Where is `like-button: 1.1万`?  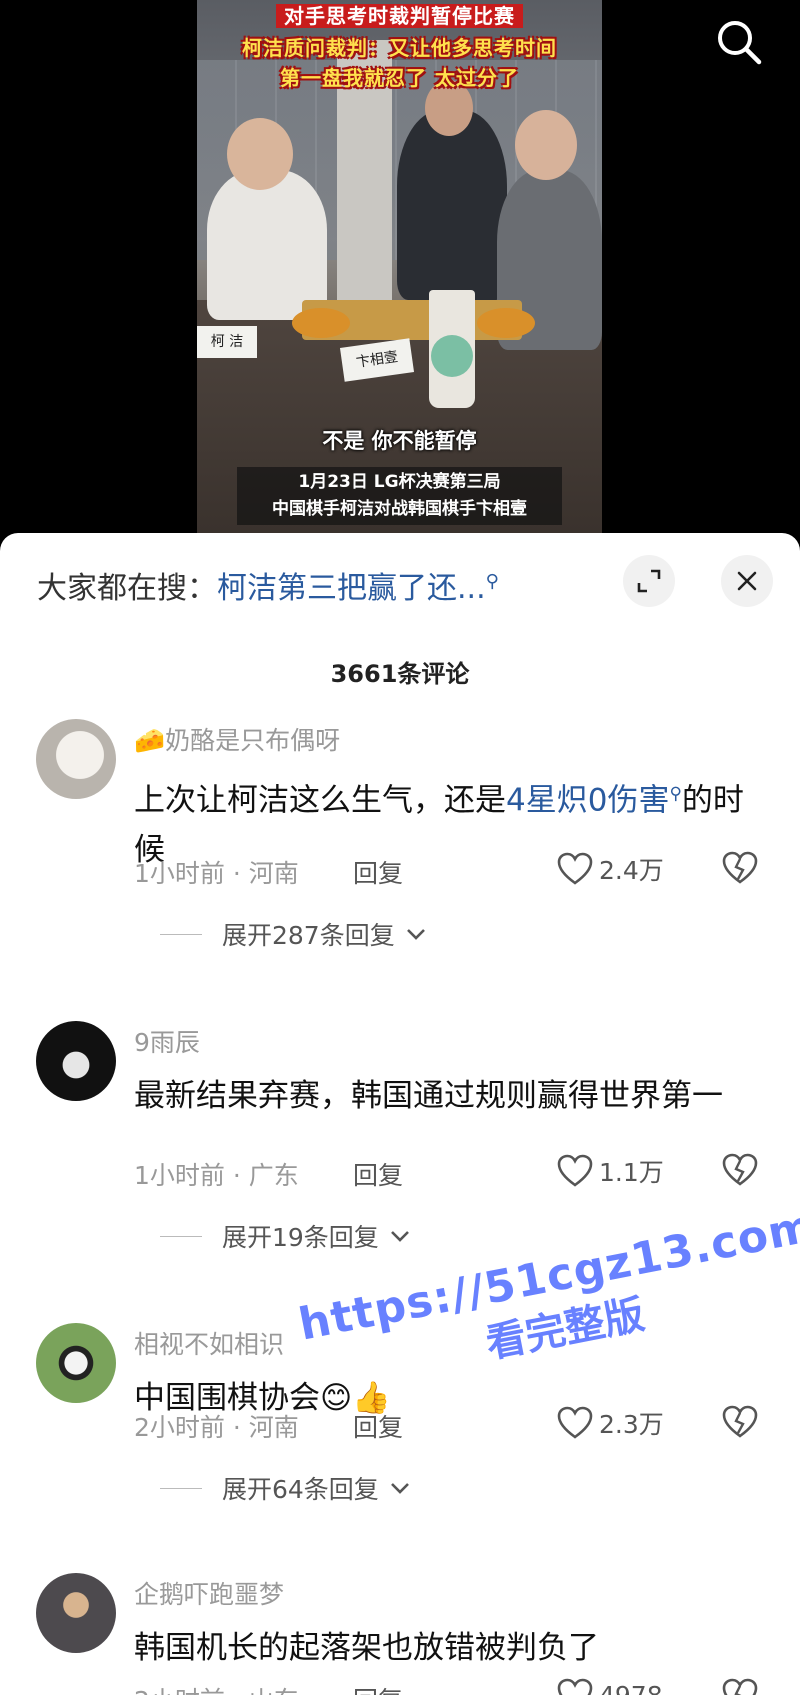 like-button: 1.1万 is located at coordinates (610, 1171).